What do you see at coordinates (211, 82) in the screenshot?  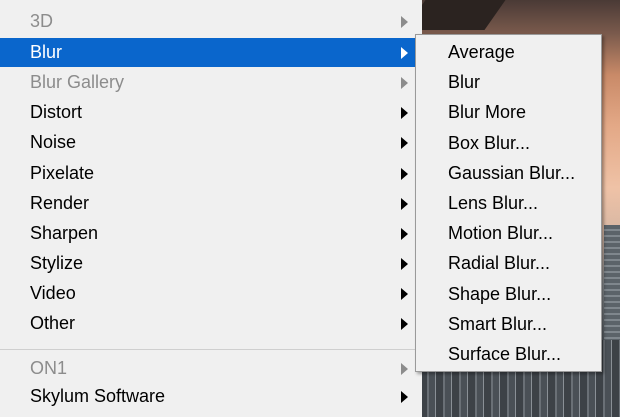 I see `menu-item-blur-gallery: Blur Gallery` at bounding box center [211, 82].